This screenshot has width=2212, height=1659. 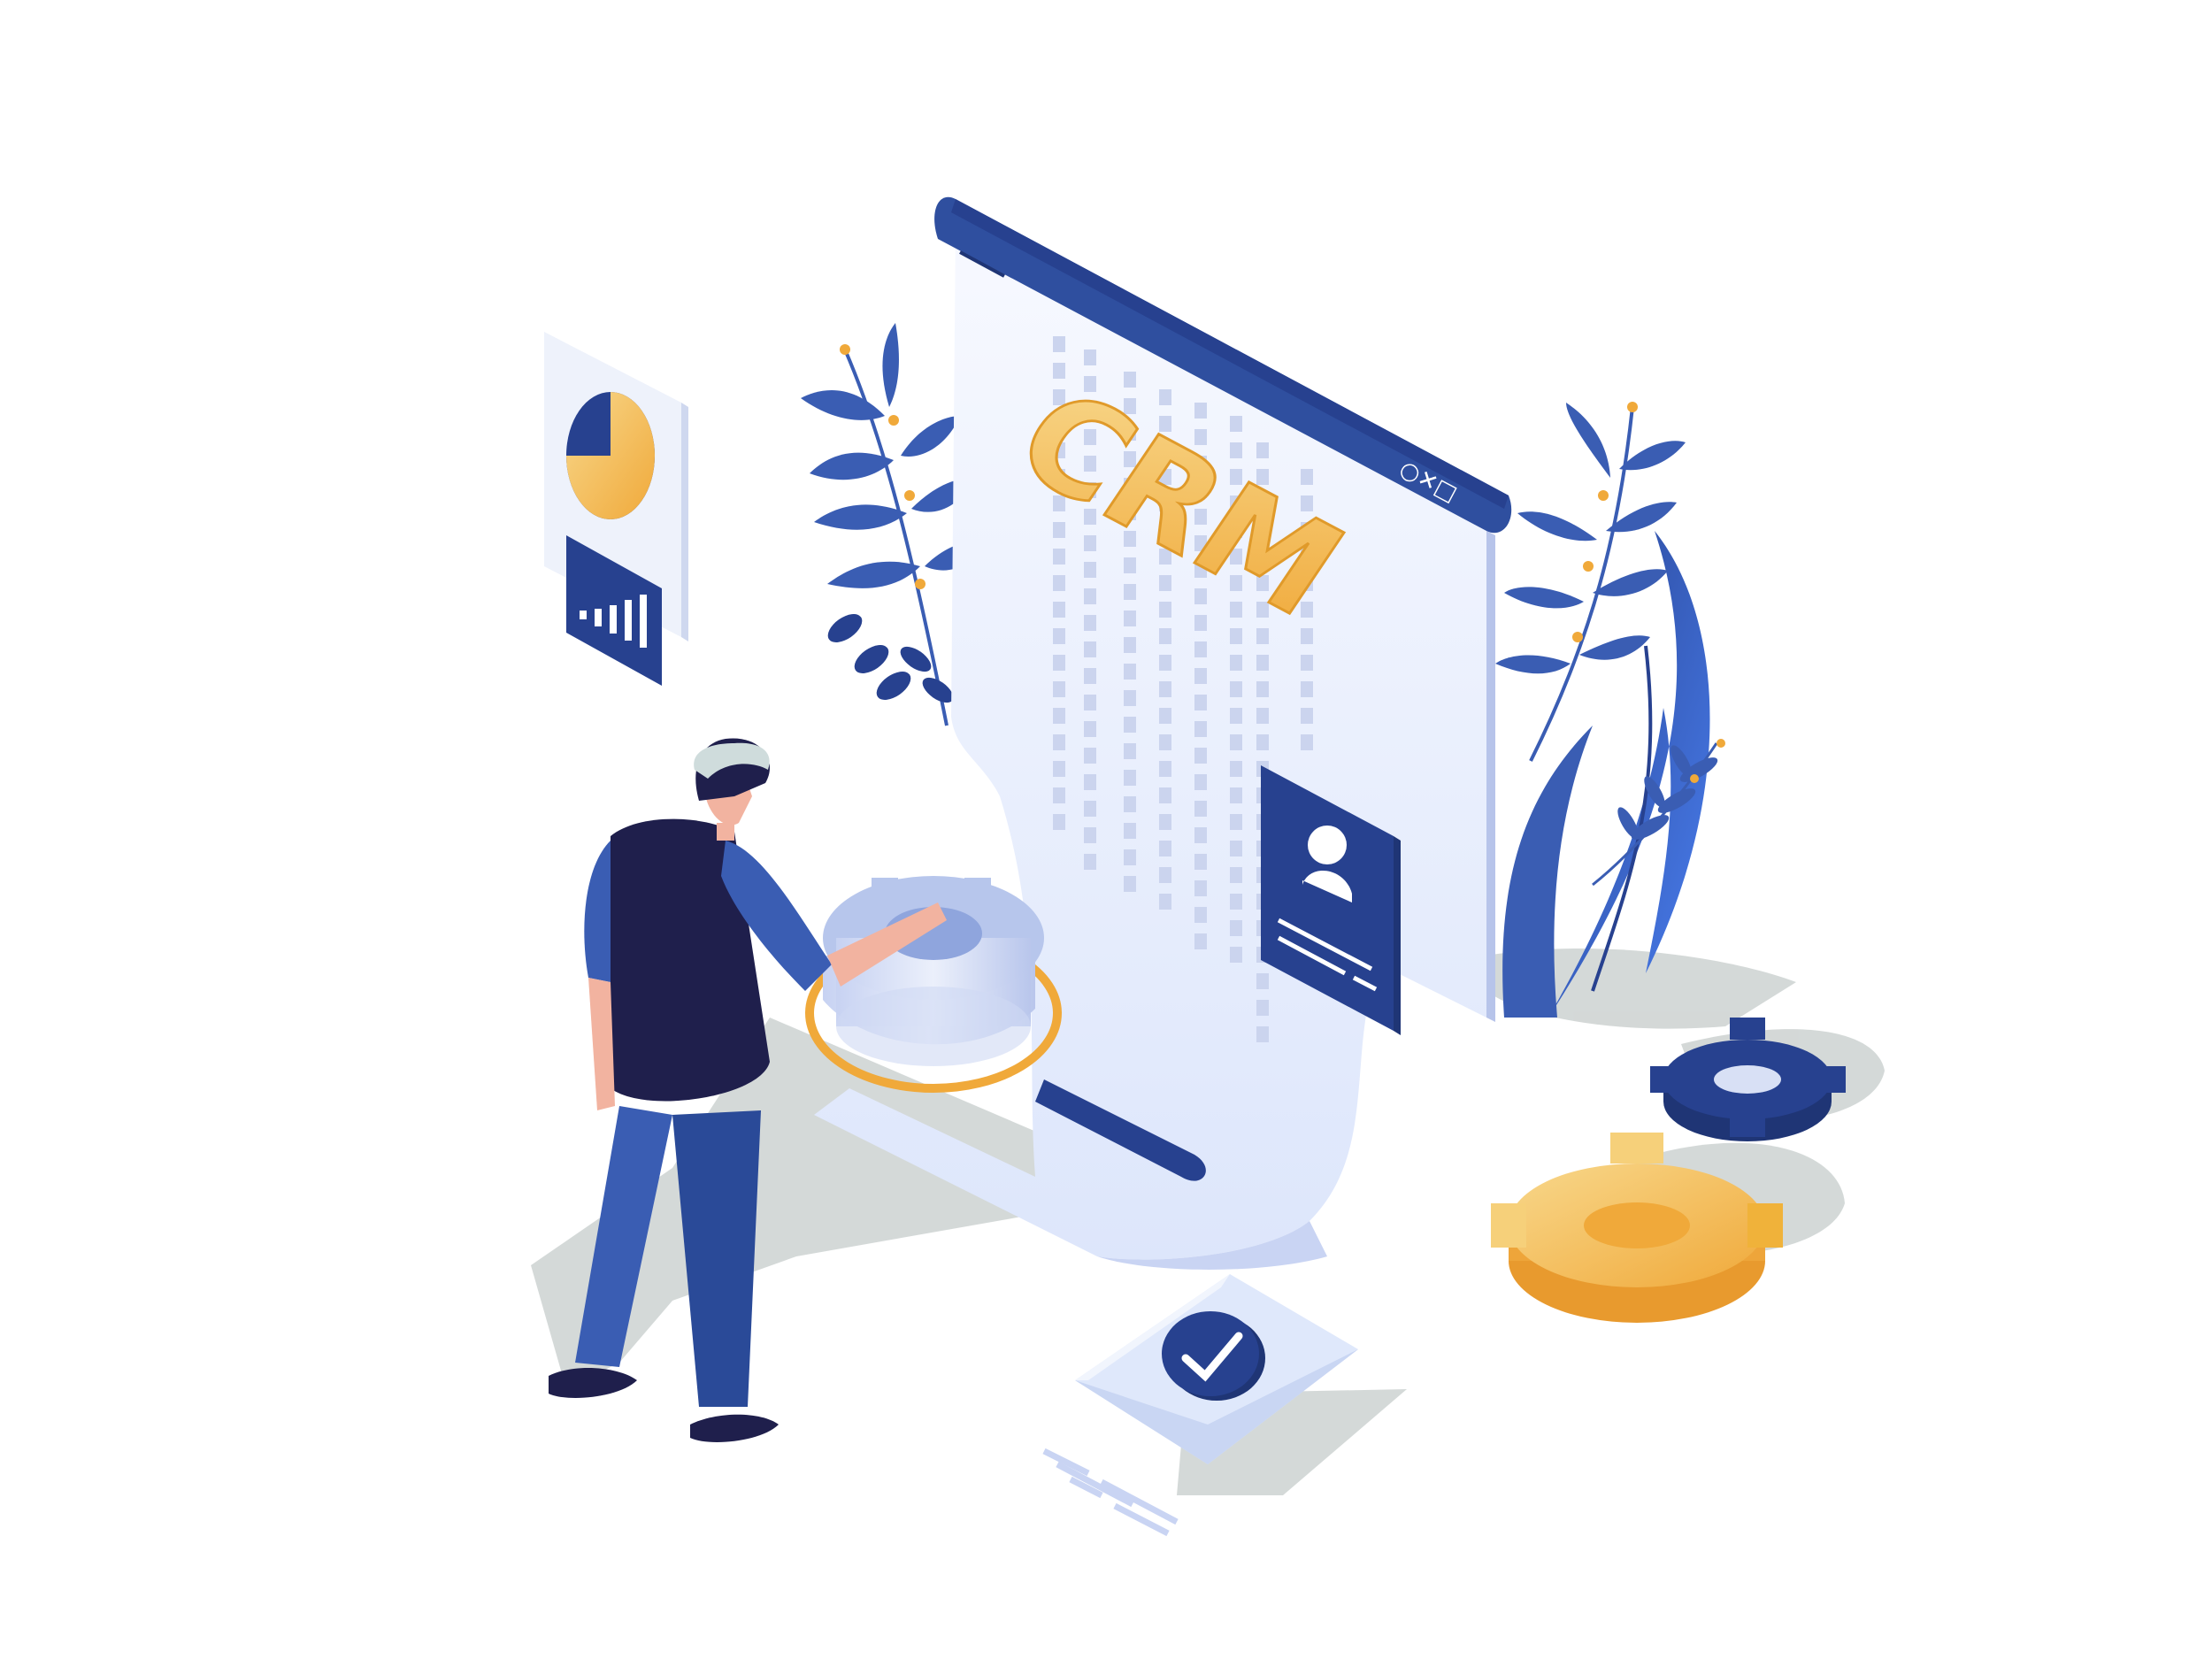 What do you see at coordinates (1110, 1493) in the screenshot?
I see `text-lines` at bounding box center [1110, 1493].